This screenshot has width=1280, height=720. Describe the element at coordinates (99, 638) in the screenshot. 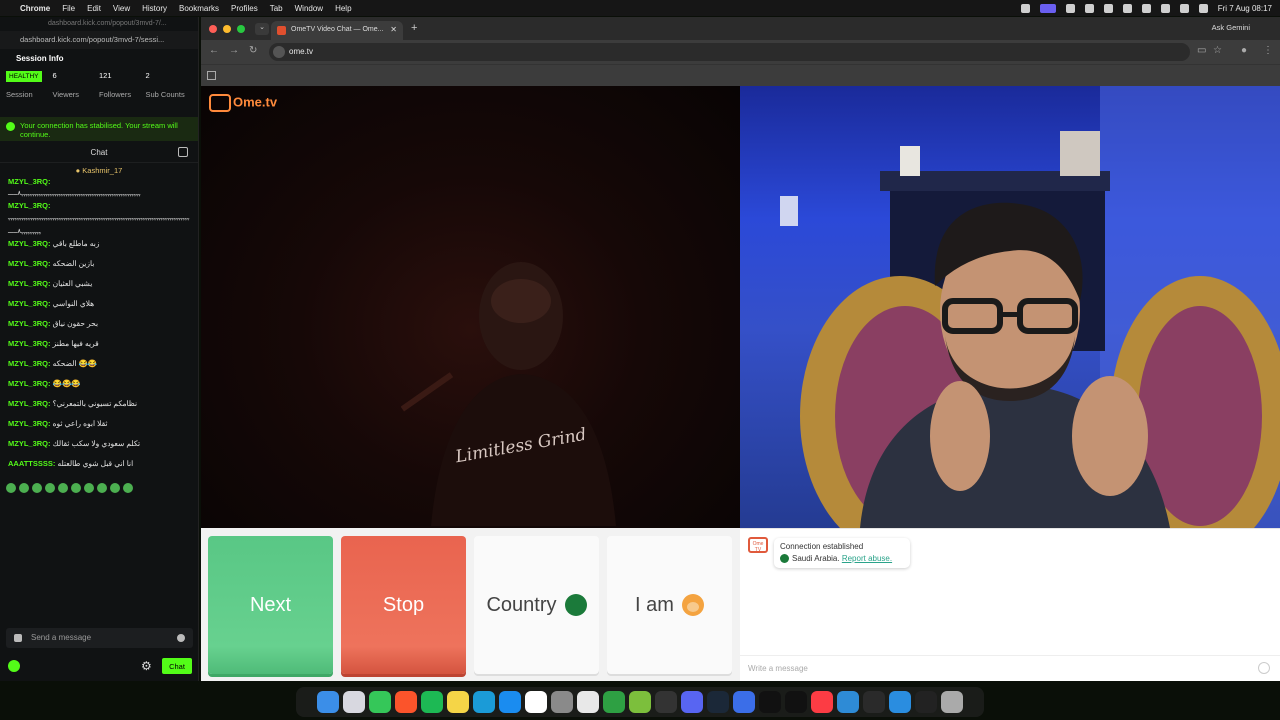

I see `chat-send-input: Send a message` at that location.